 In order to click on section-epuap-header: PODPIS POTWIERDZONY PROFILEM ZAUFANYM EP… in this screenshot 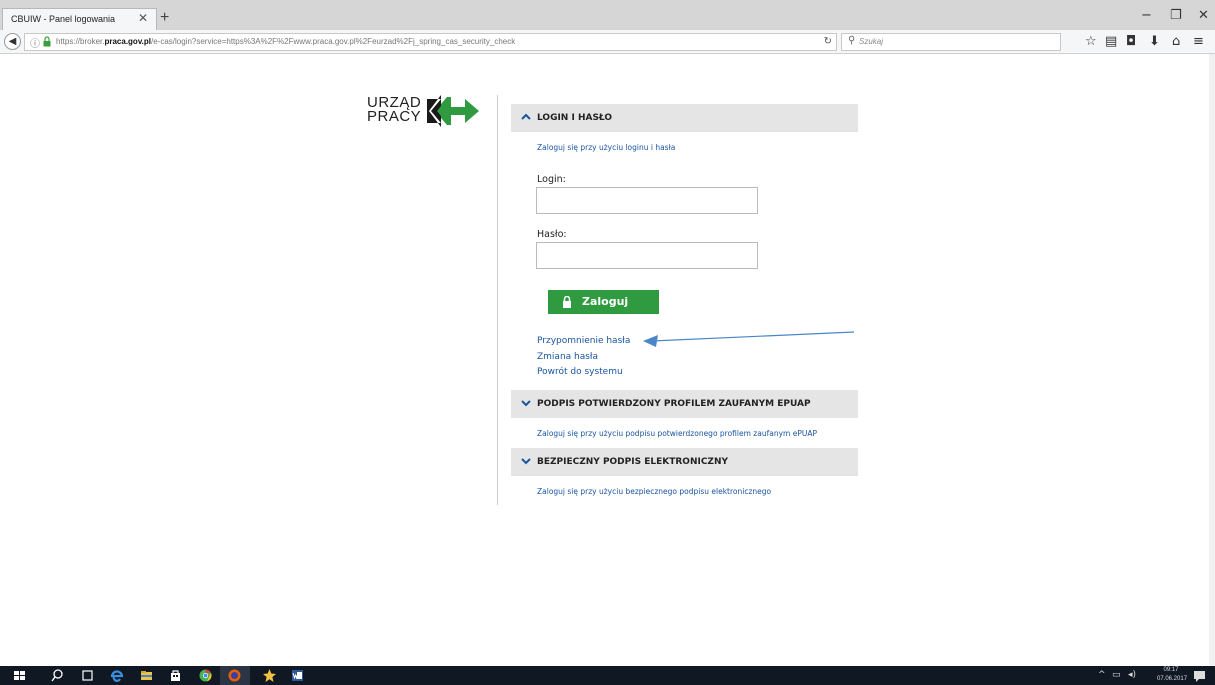, I will do `click(684, 404)`.